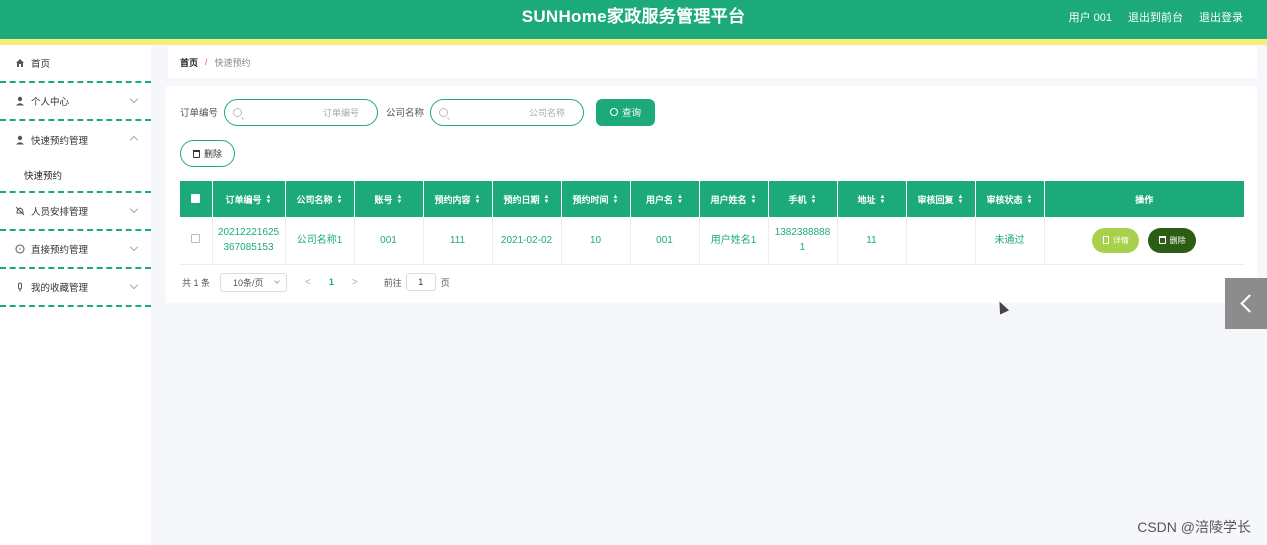  I want to click on column-header: 审核回复 ▲ ▼, so click(941, 199).